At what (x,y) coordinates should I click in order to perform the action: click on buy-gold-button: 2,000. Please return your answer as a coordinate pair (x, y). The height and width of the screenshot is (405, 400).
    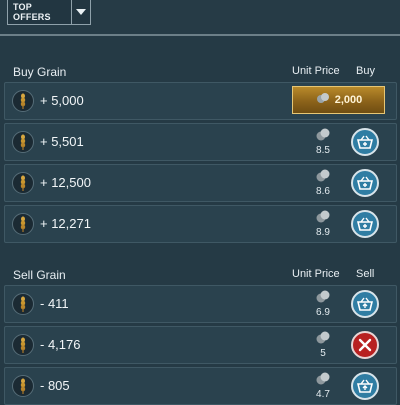
    Looking at the image, I should click on (338, 100).